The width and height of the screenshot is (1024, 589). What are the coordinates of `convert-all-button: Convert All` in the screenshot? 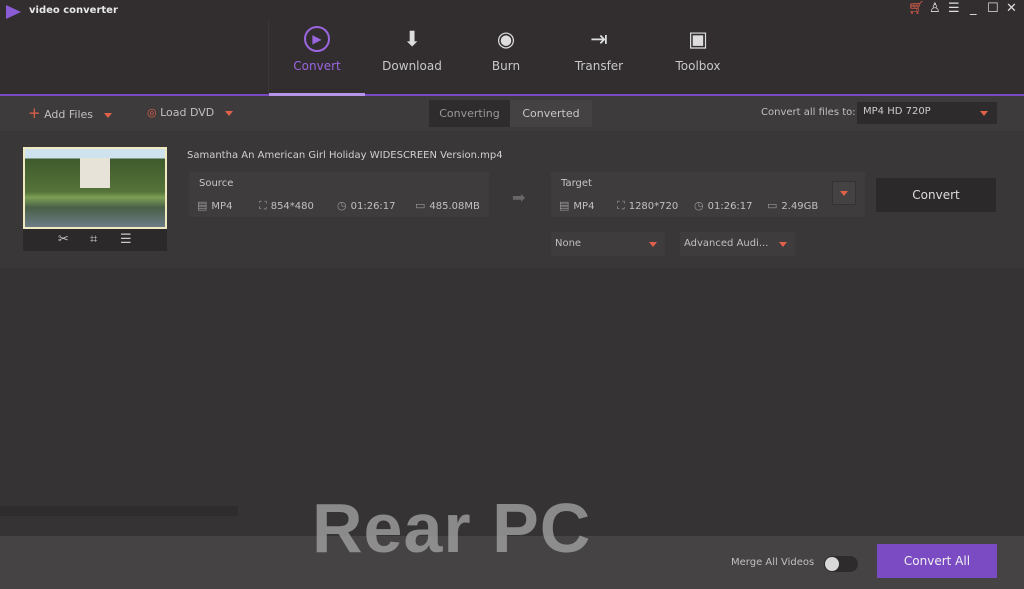 It's located at (937, 561).